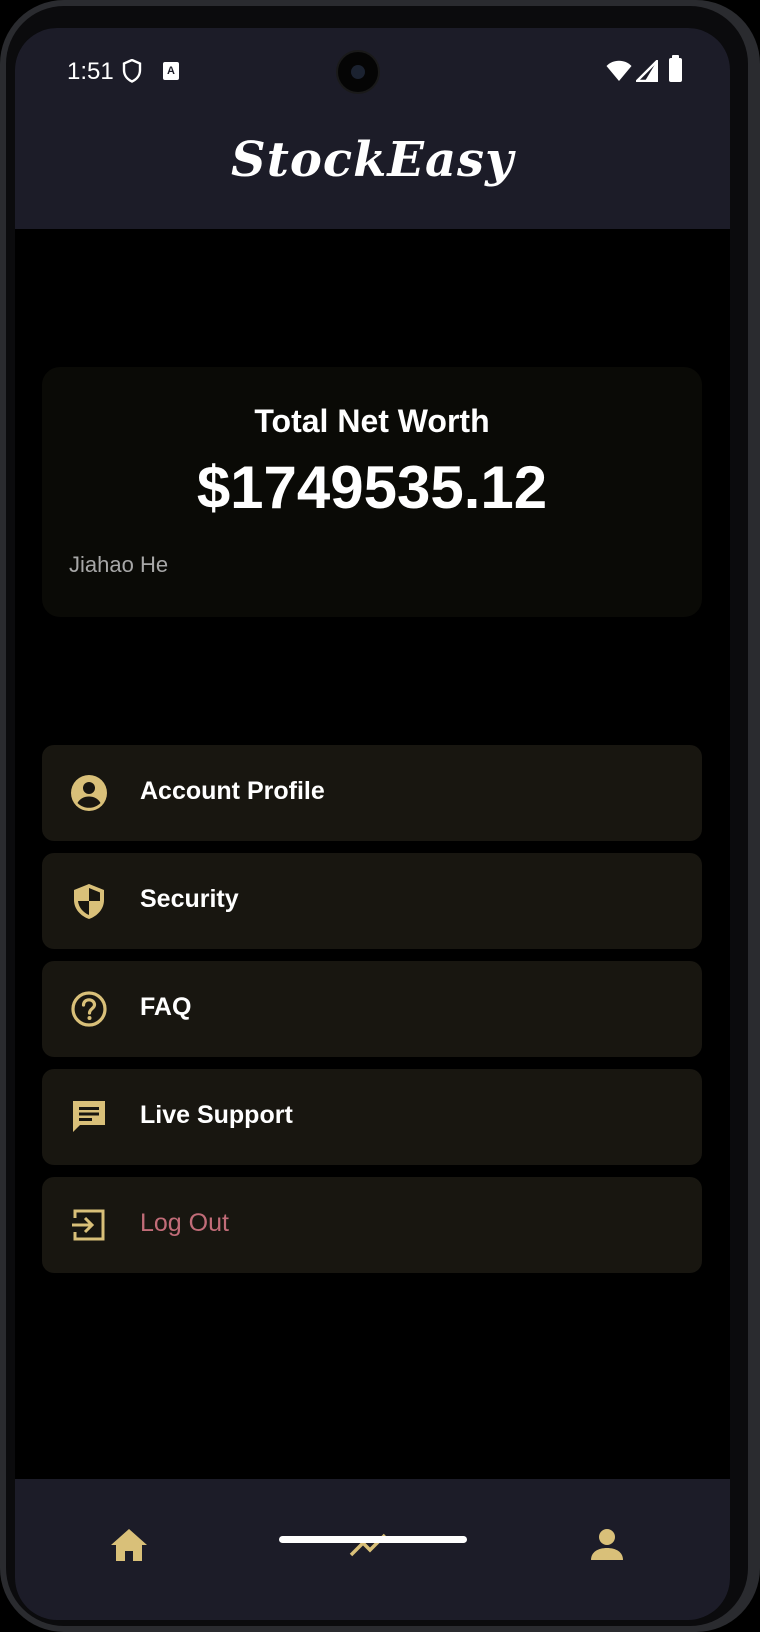 The image size is (760, 1632). Describe the element at coordinates (368, 1545) in the screenshot. I see `trending-icon` at that location.